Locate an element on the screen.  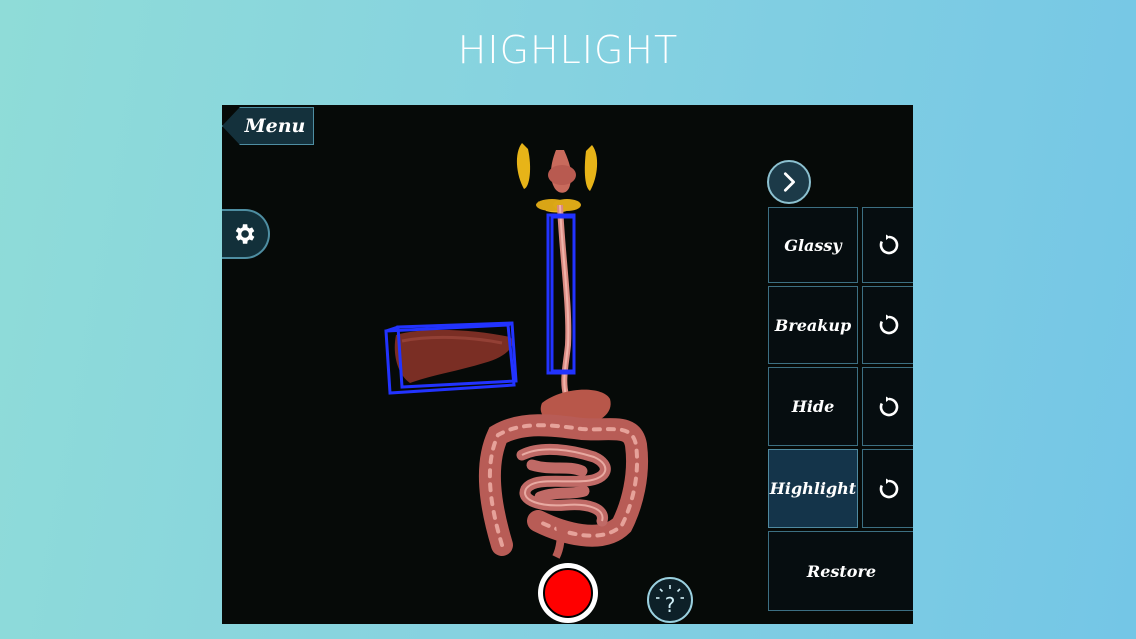
highlight-label: Highlight is located at coordinates (813, 488).